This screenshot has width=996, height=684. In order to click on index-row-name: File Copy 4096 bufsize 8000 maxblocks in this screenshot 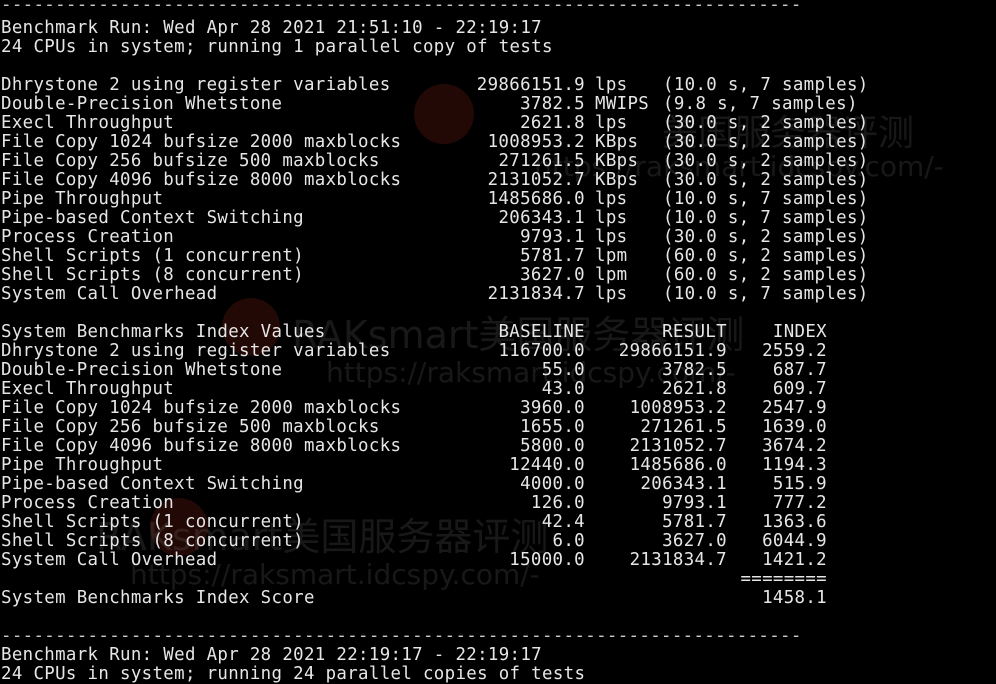, I will do `click(201, 446)`.